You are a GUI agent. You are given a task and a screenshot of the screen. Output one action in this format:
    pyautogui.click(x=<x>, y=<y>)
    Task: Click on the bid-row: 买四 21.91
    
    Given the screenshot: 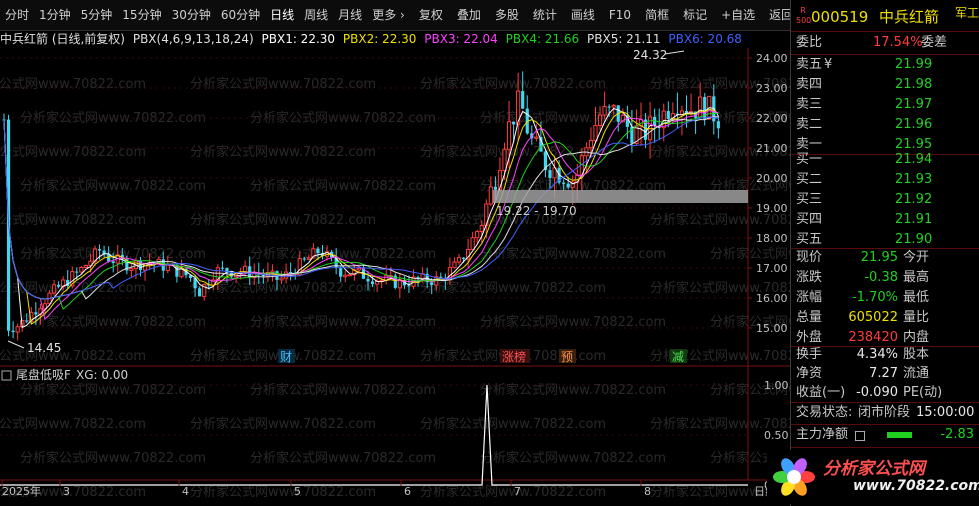 What is the action you would take?
    pyautogui.click(x=885, y=220)
    